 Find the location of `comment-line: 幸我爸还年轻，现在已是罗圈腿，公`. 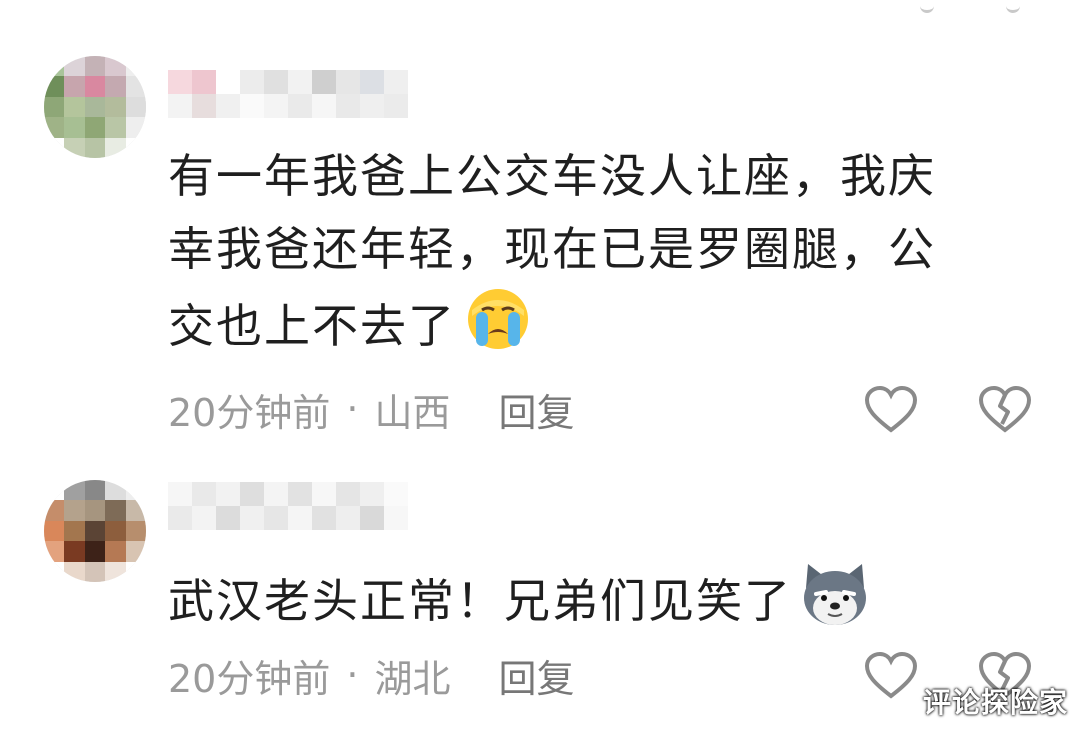

comment-line: 幸我爸还年轻，现在已是罗圈腿，公 is located at coordinates (552, 249).